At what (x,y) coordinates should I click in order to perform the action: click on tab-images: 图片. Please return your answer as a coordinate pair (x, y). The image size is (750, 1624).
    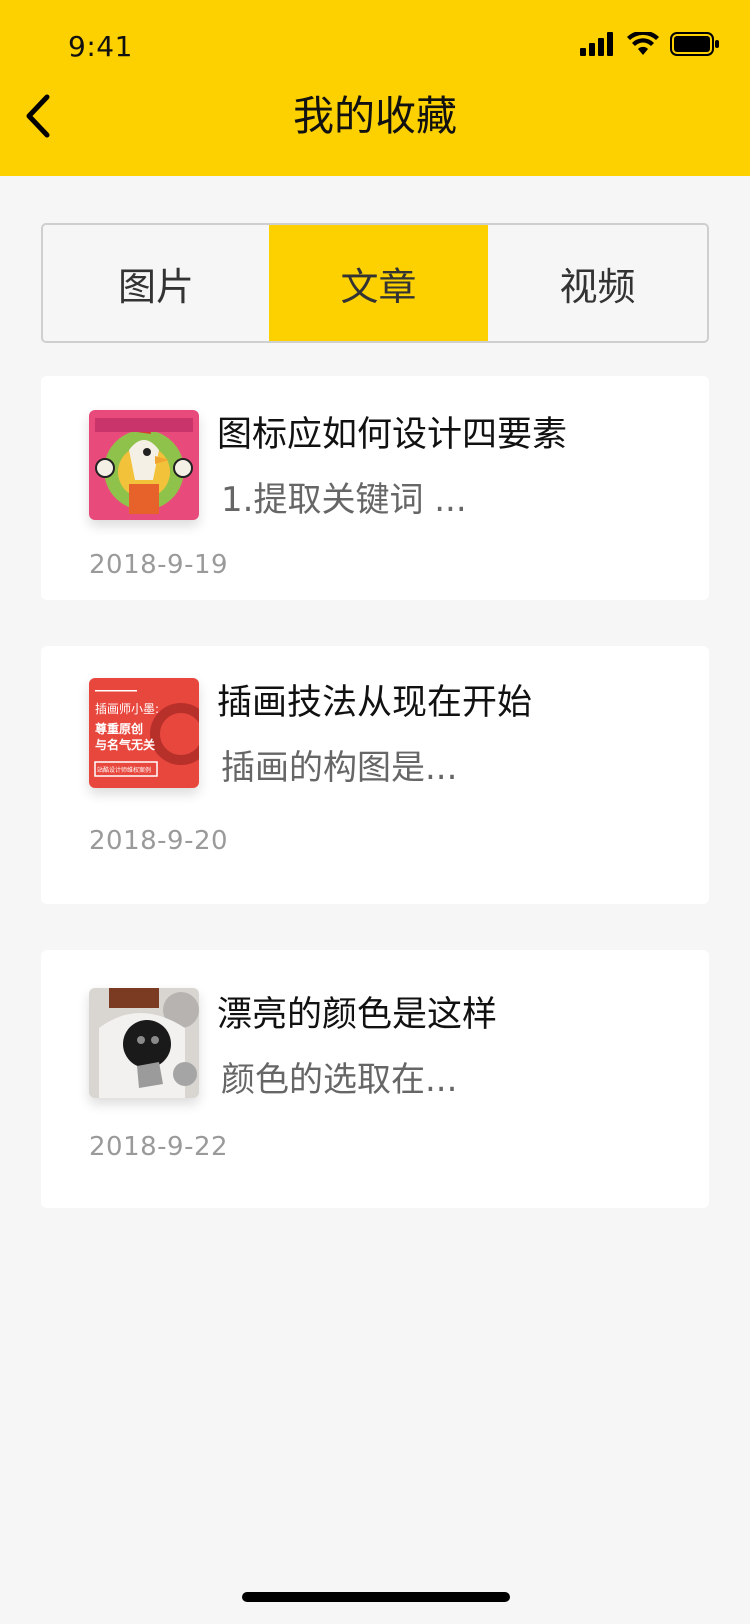
    Looking at the image, I should click on (156, 283).